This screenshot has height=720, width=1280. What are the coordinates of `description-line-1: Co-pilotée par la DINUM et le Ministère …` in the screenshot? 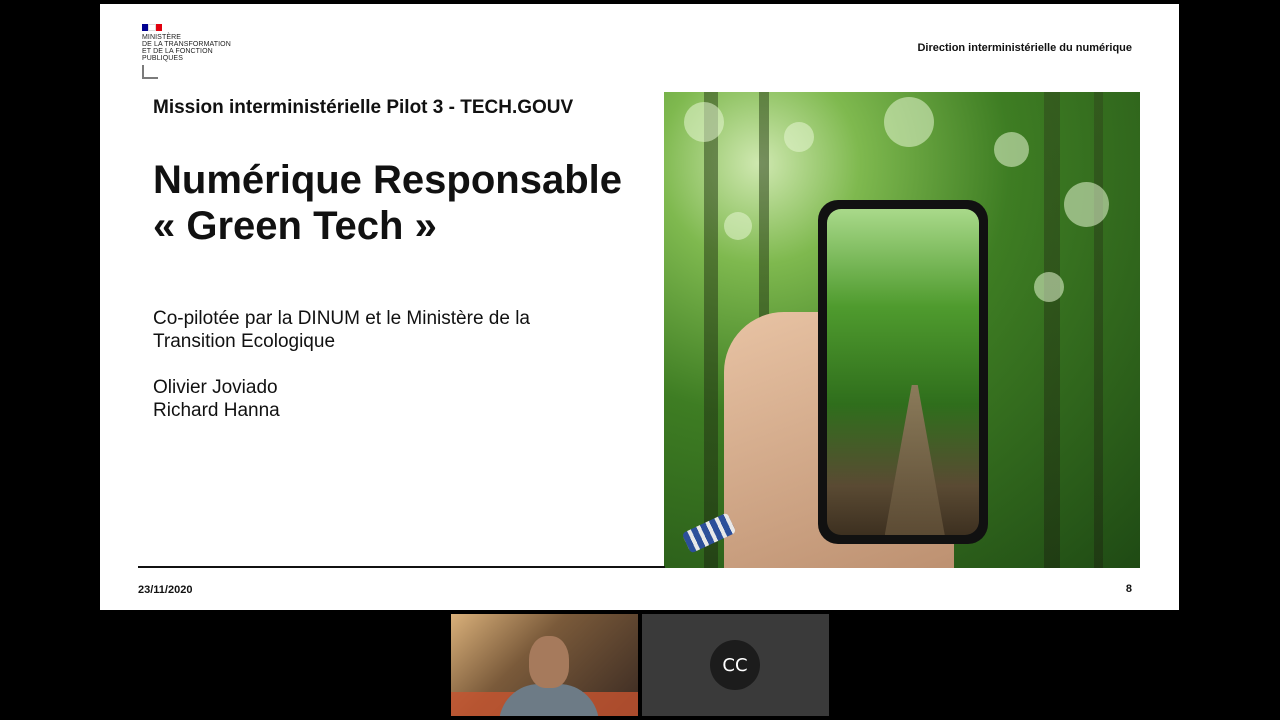 It's located at (341, 318).